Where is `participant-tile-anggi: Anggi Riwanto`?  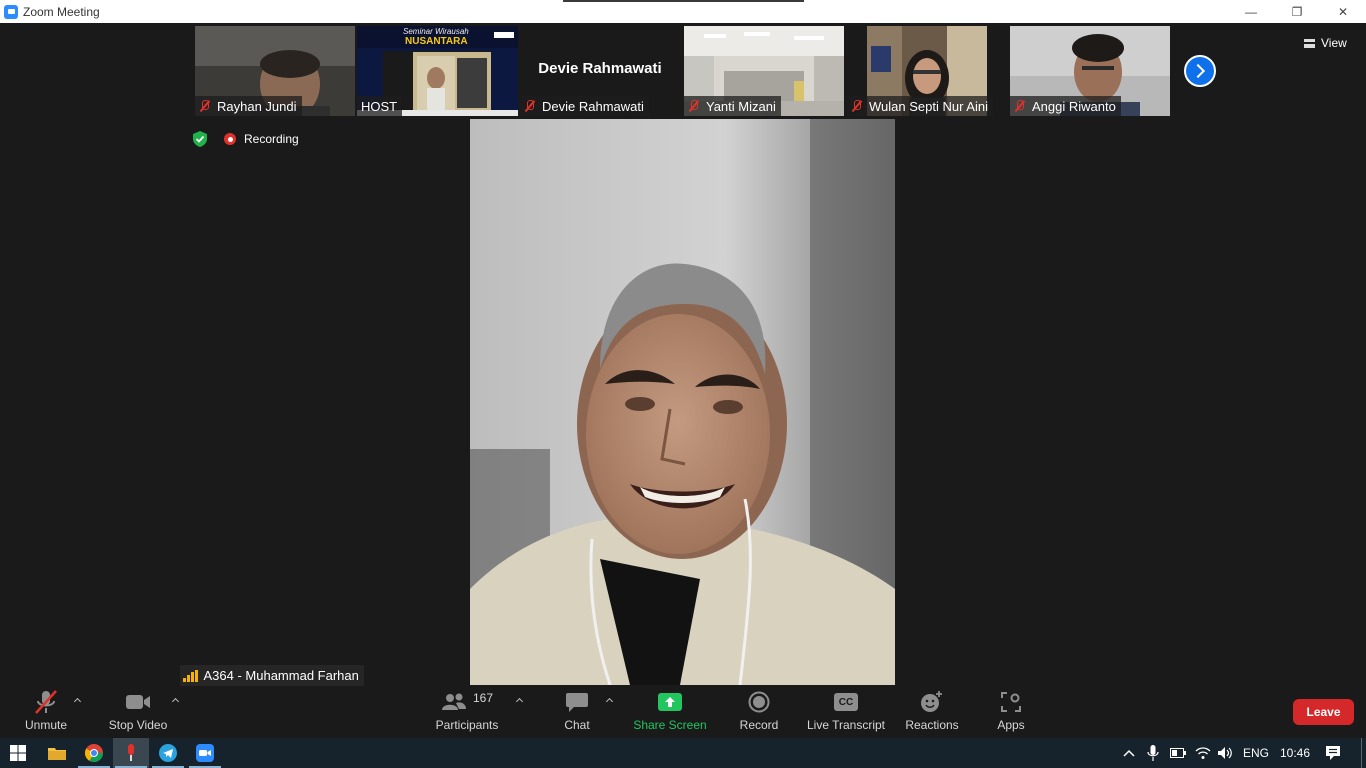 participant-tile-anggi: Anggi Riwanto is located at coordinates (1090, 71).